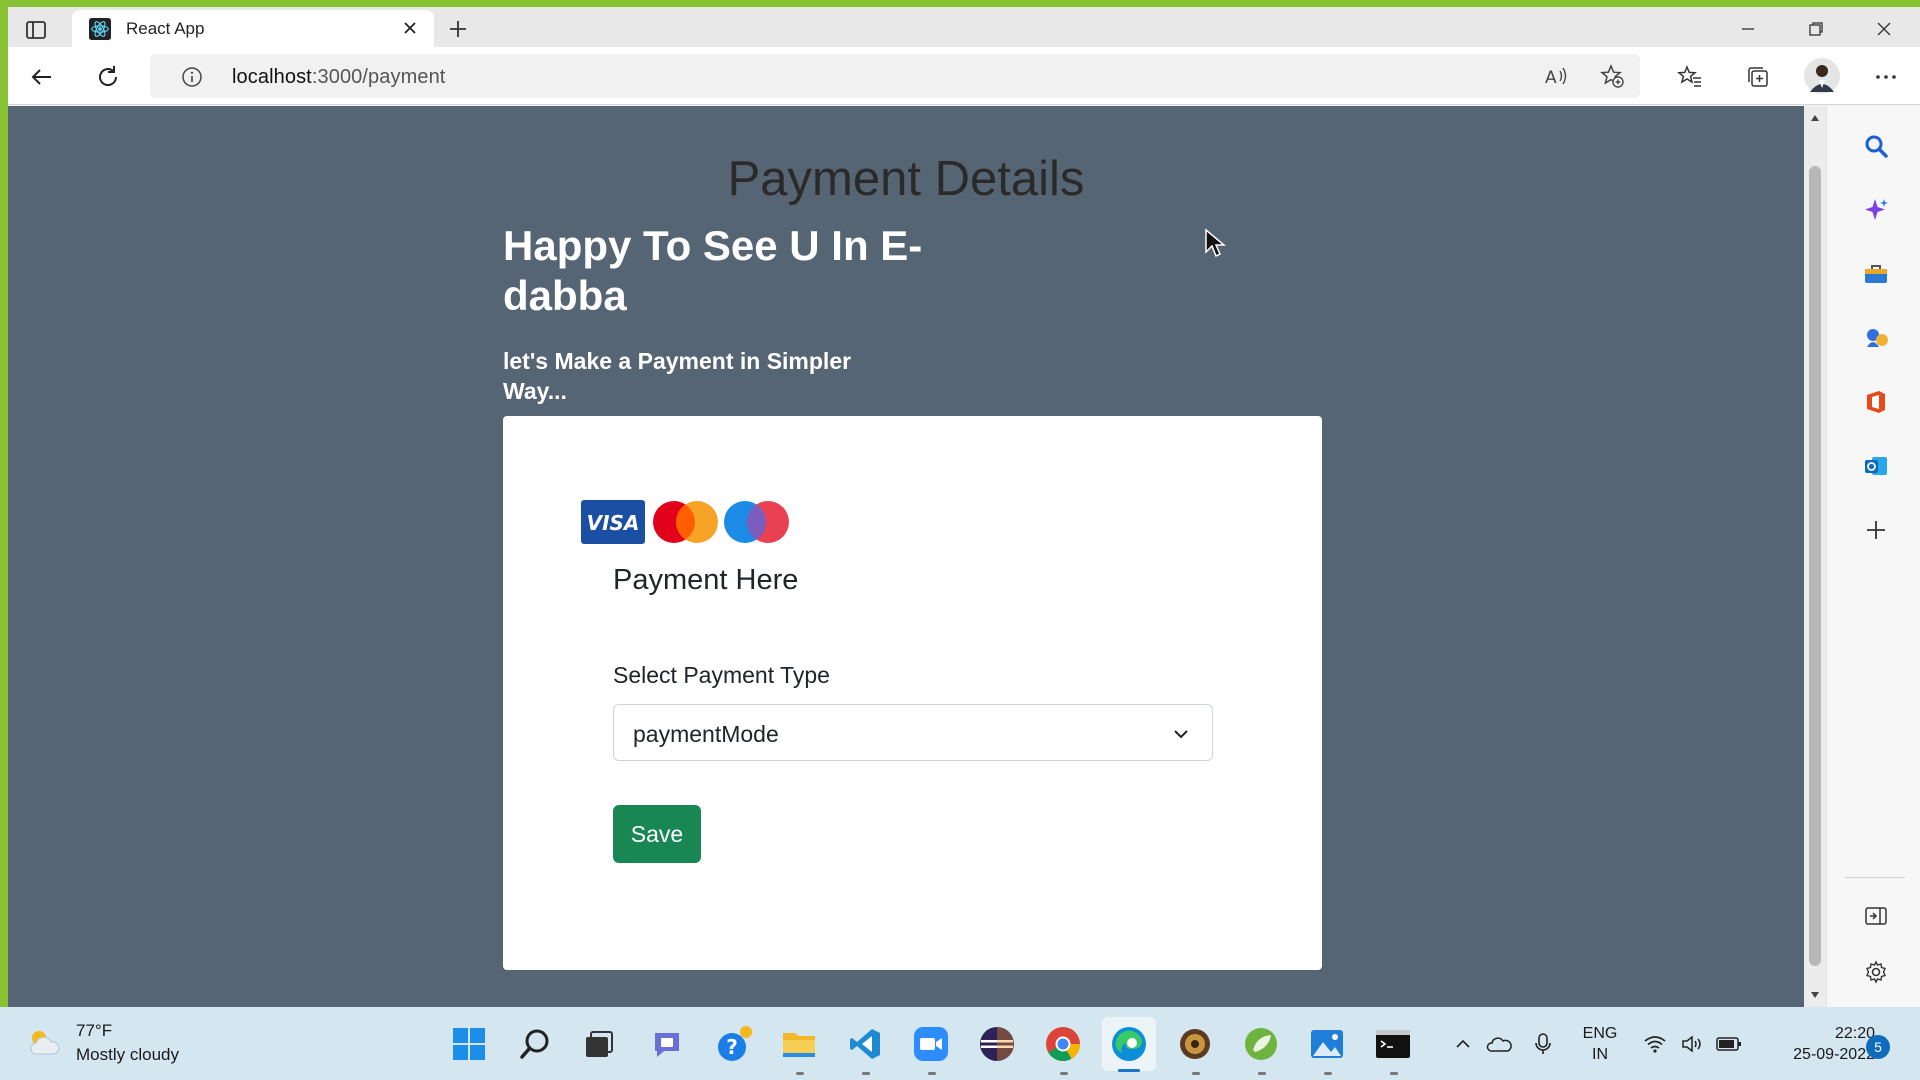 Image resolution: width=1920 pixels, height=1080 pixels. I want to click on app-badge-icon, so click(1195, 1050).